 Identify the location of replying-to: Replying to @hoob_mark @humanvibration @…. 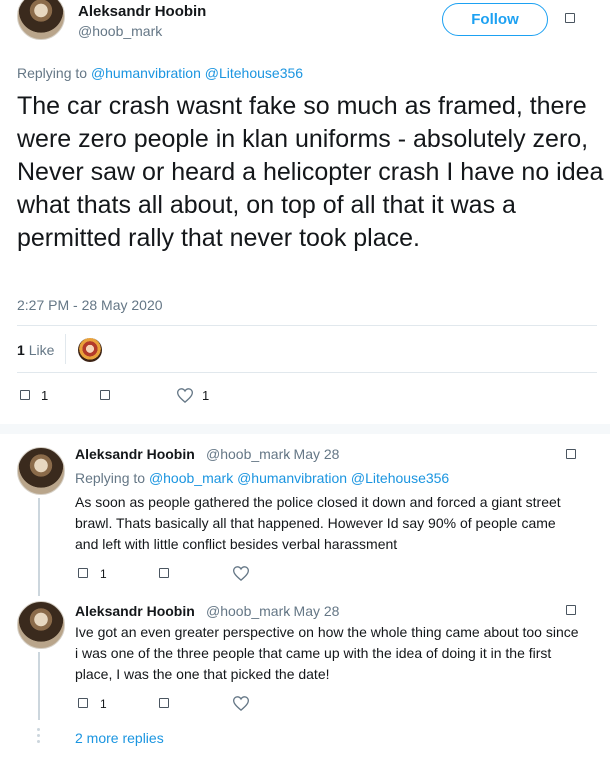
(262, 478).